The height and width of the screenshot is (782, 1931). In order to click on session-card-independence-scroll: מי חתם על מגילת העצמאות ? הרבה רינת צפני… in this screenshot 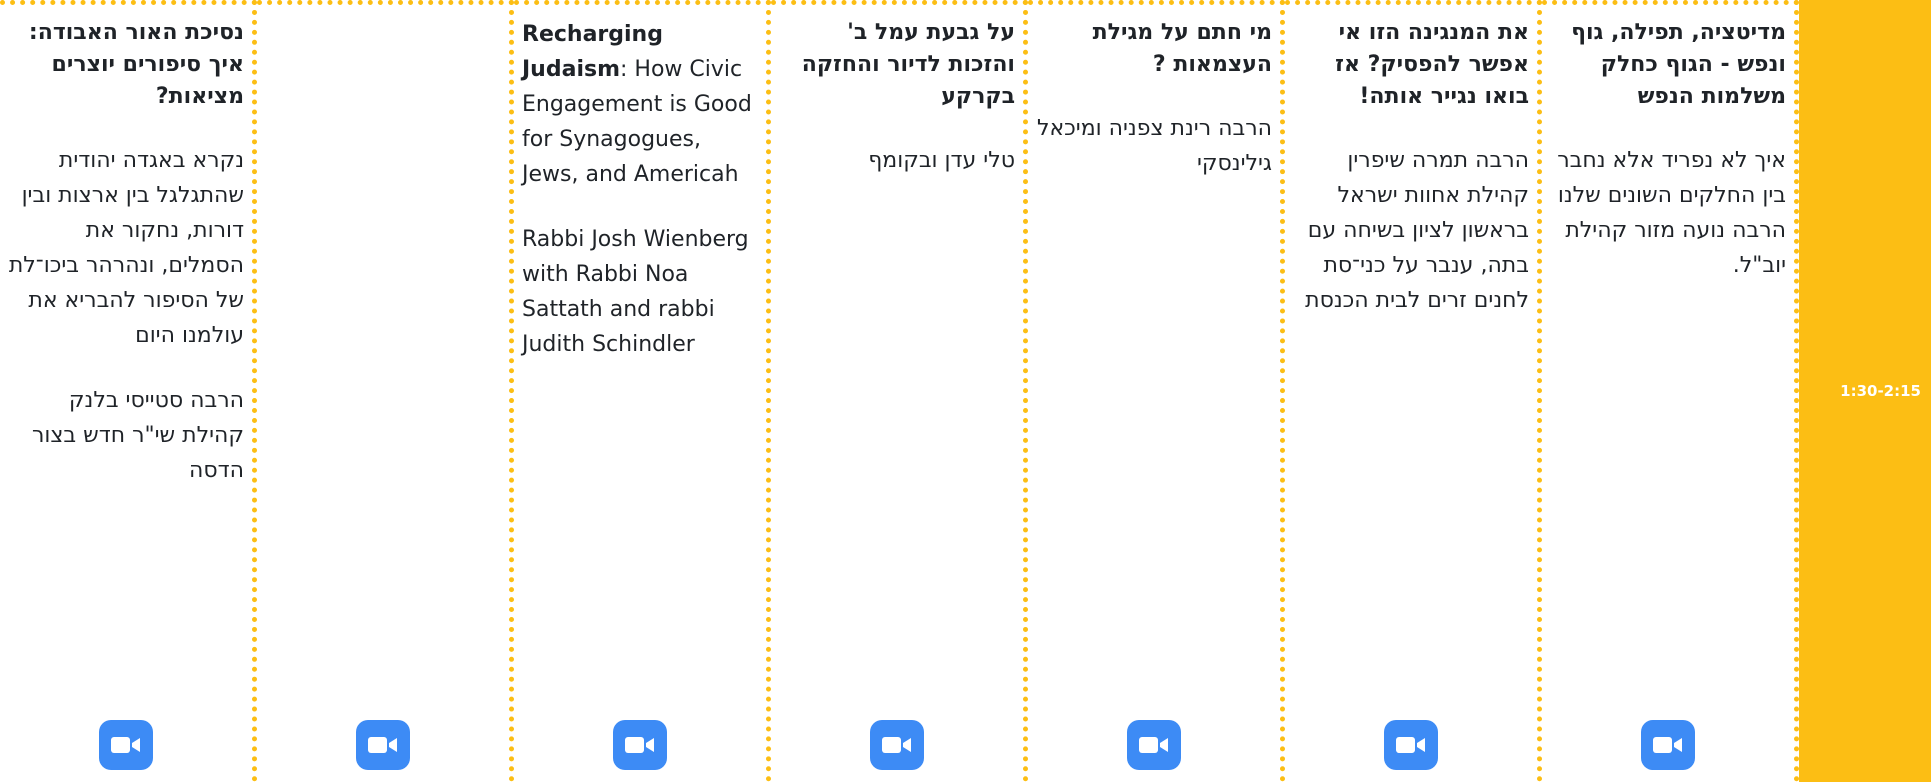, I will do `click(1156, 391)`.